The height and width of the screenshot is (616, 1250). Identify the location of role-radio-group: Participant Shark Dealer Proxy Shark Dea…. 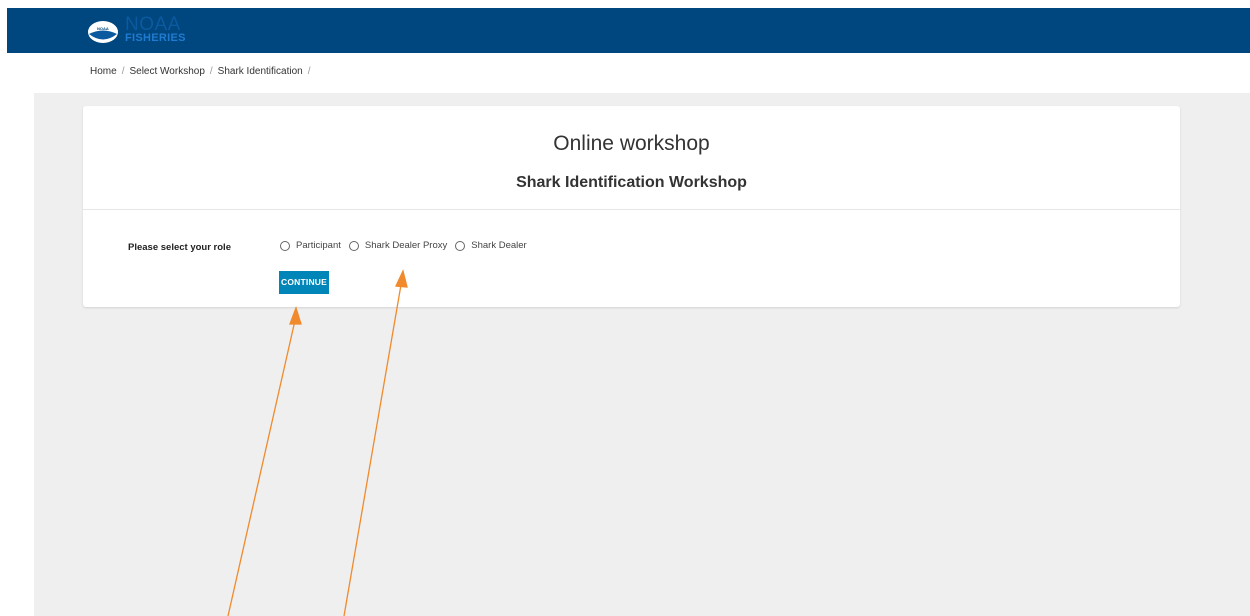
(407, 245).